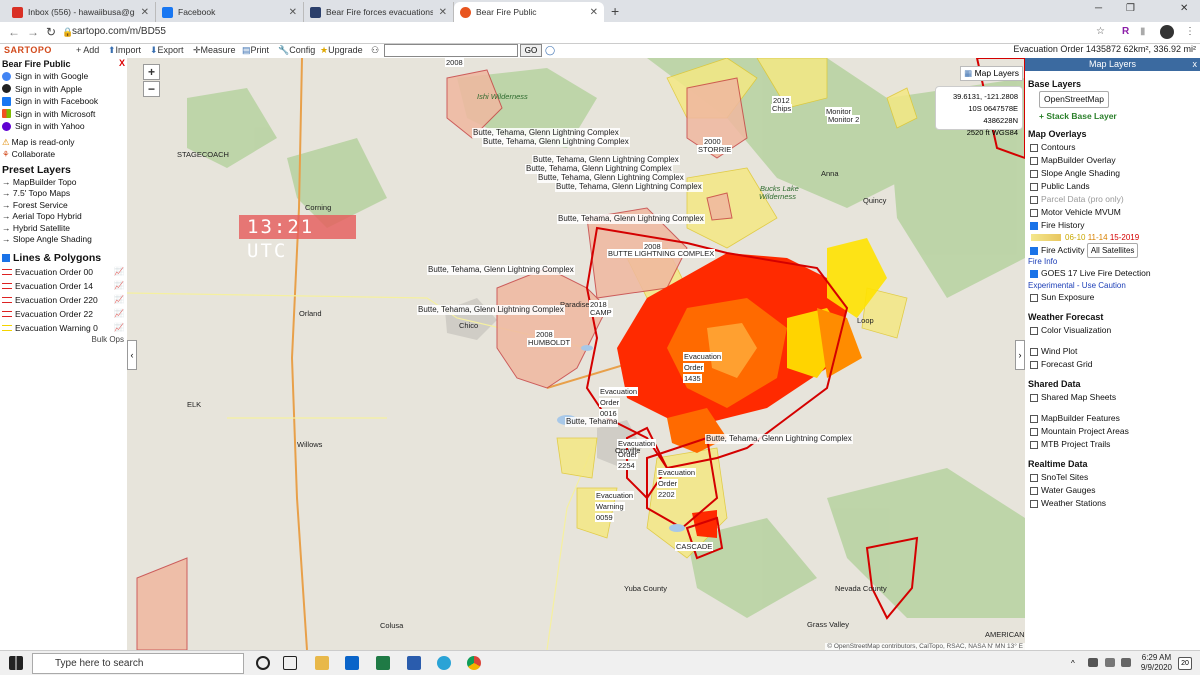 This screenshot has width=1200, height=675. I want to click on right-collapse-icon: ›, so click(1020, 355).